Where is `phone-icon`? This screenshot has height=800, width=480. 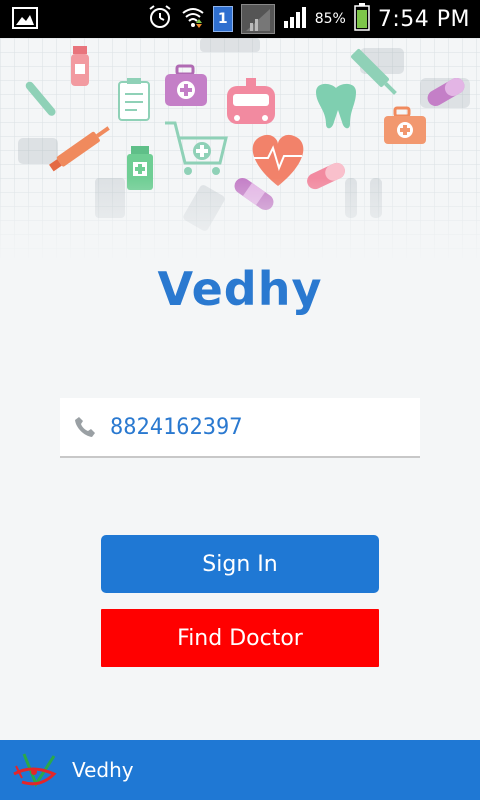 phone-icon is located at coordinates (85, 427).